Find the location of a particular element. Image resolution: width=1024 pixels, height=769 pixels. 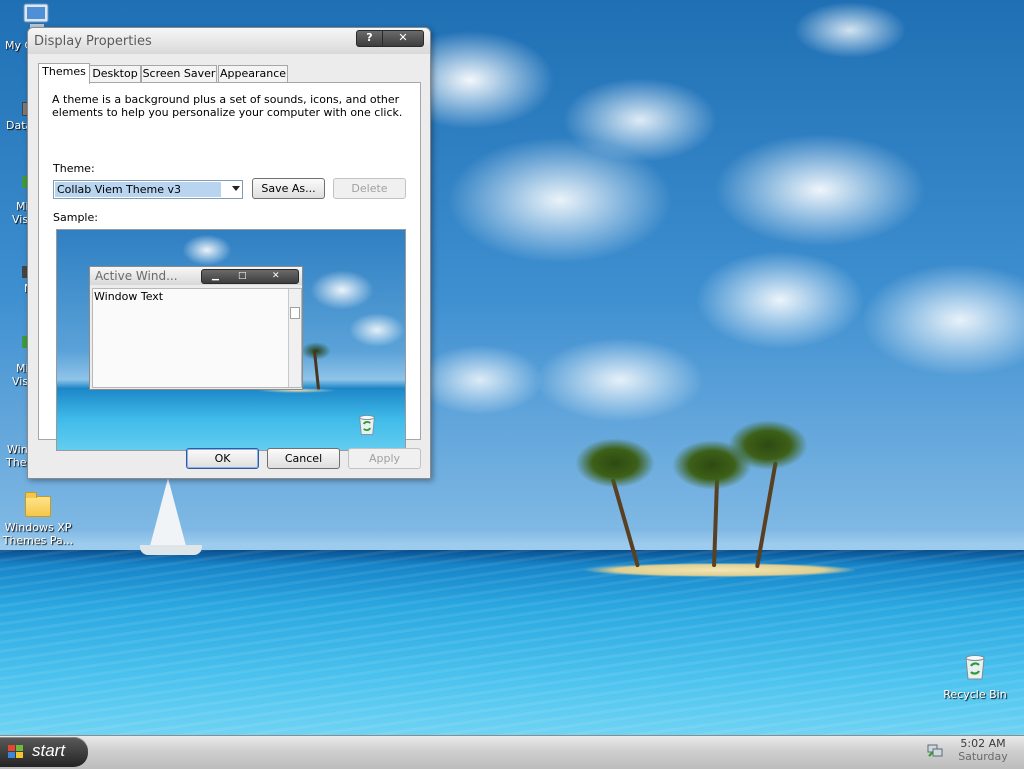

theme-label: Theme: is located at coordinates (74, 168).